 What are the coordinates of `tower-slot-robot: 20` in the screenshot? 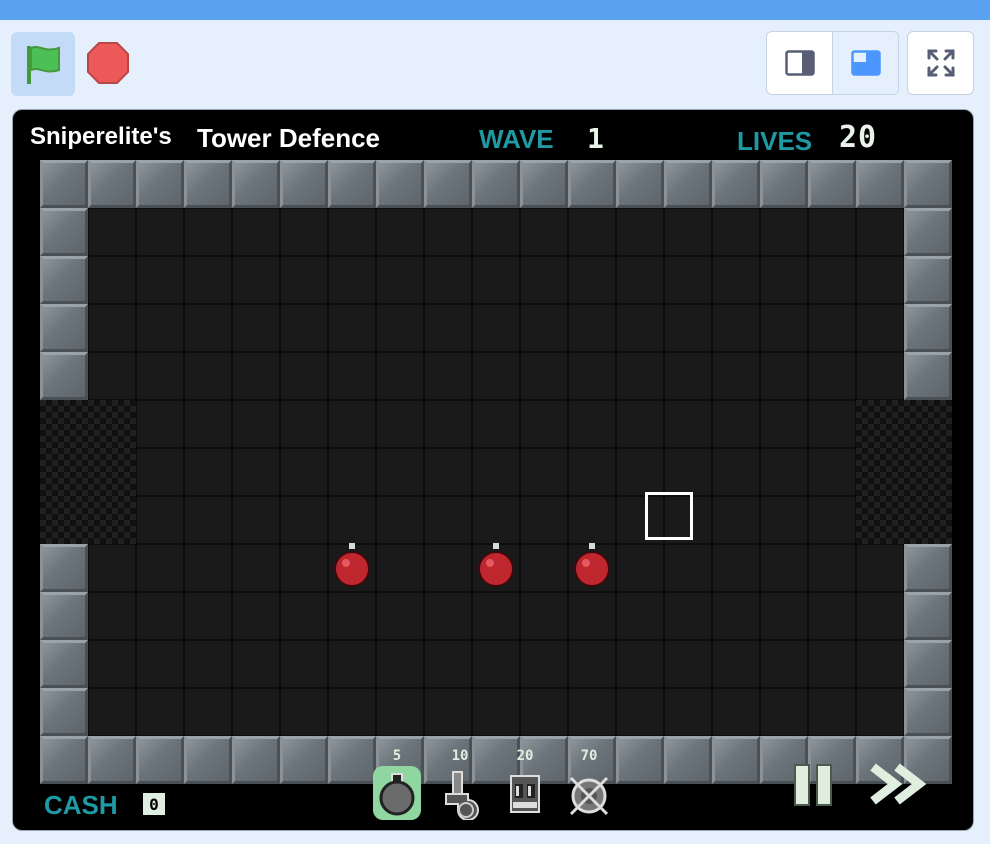 It's located at (525, 786).